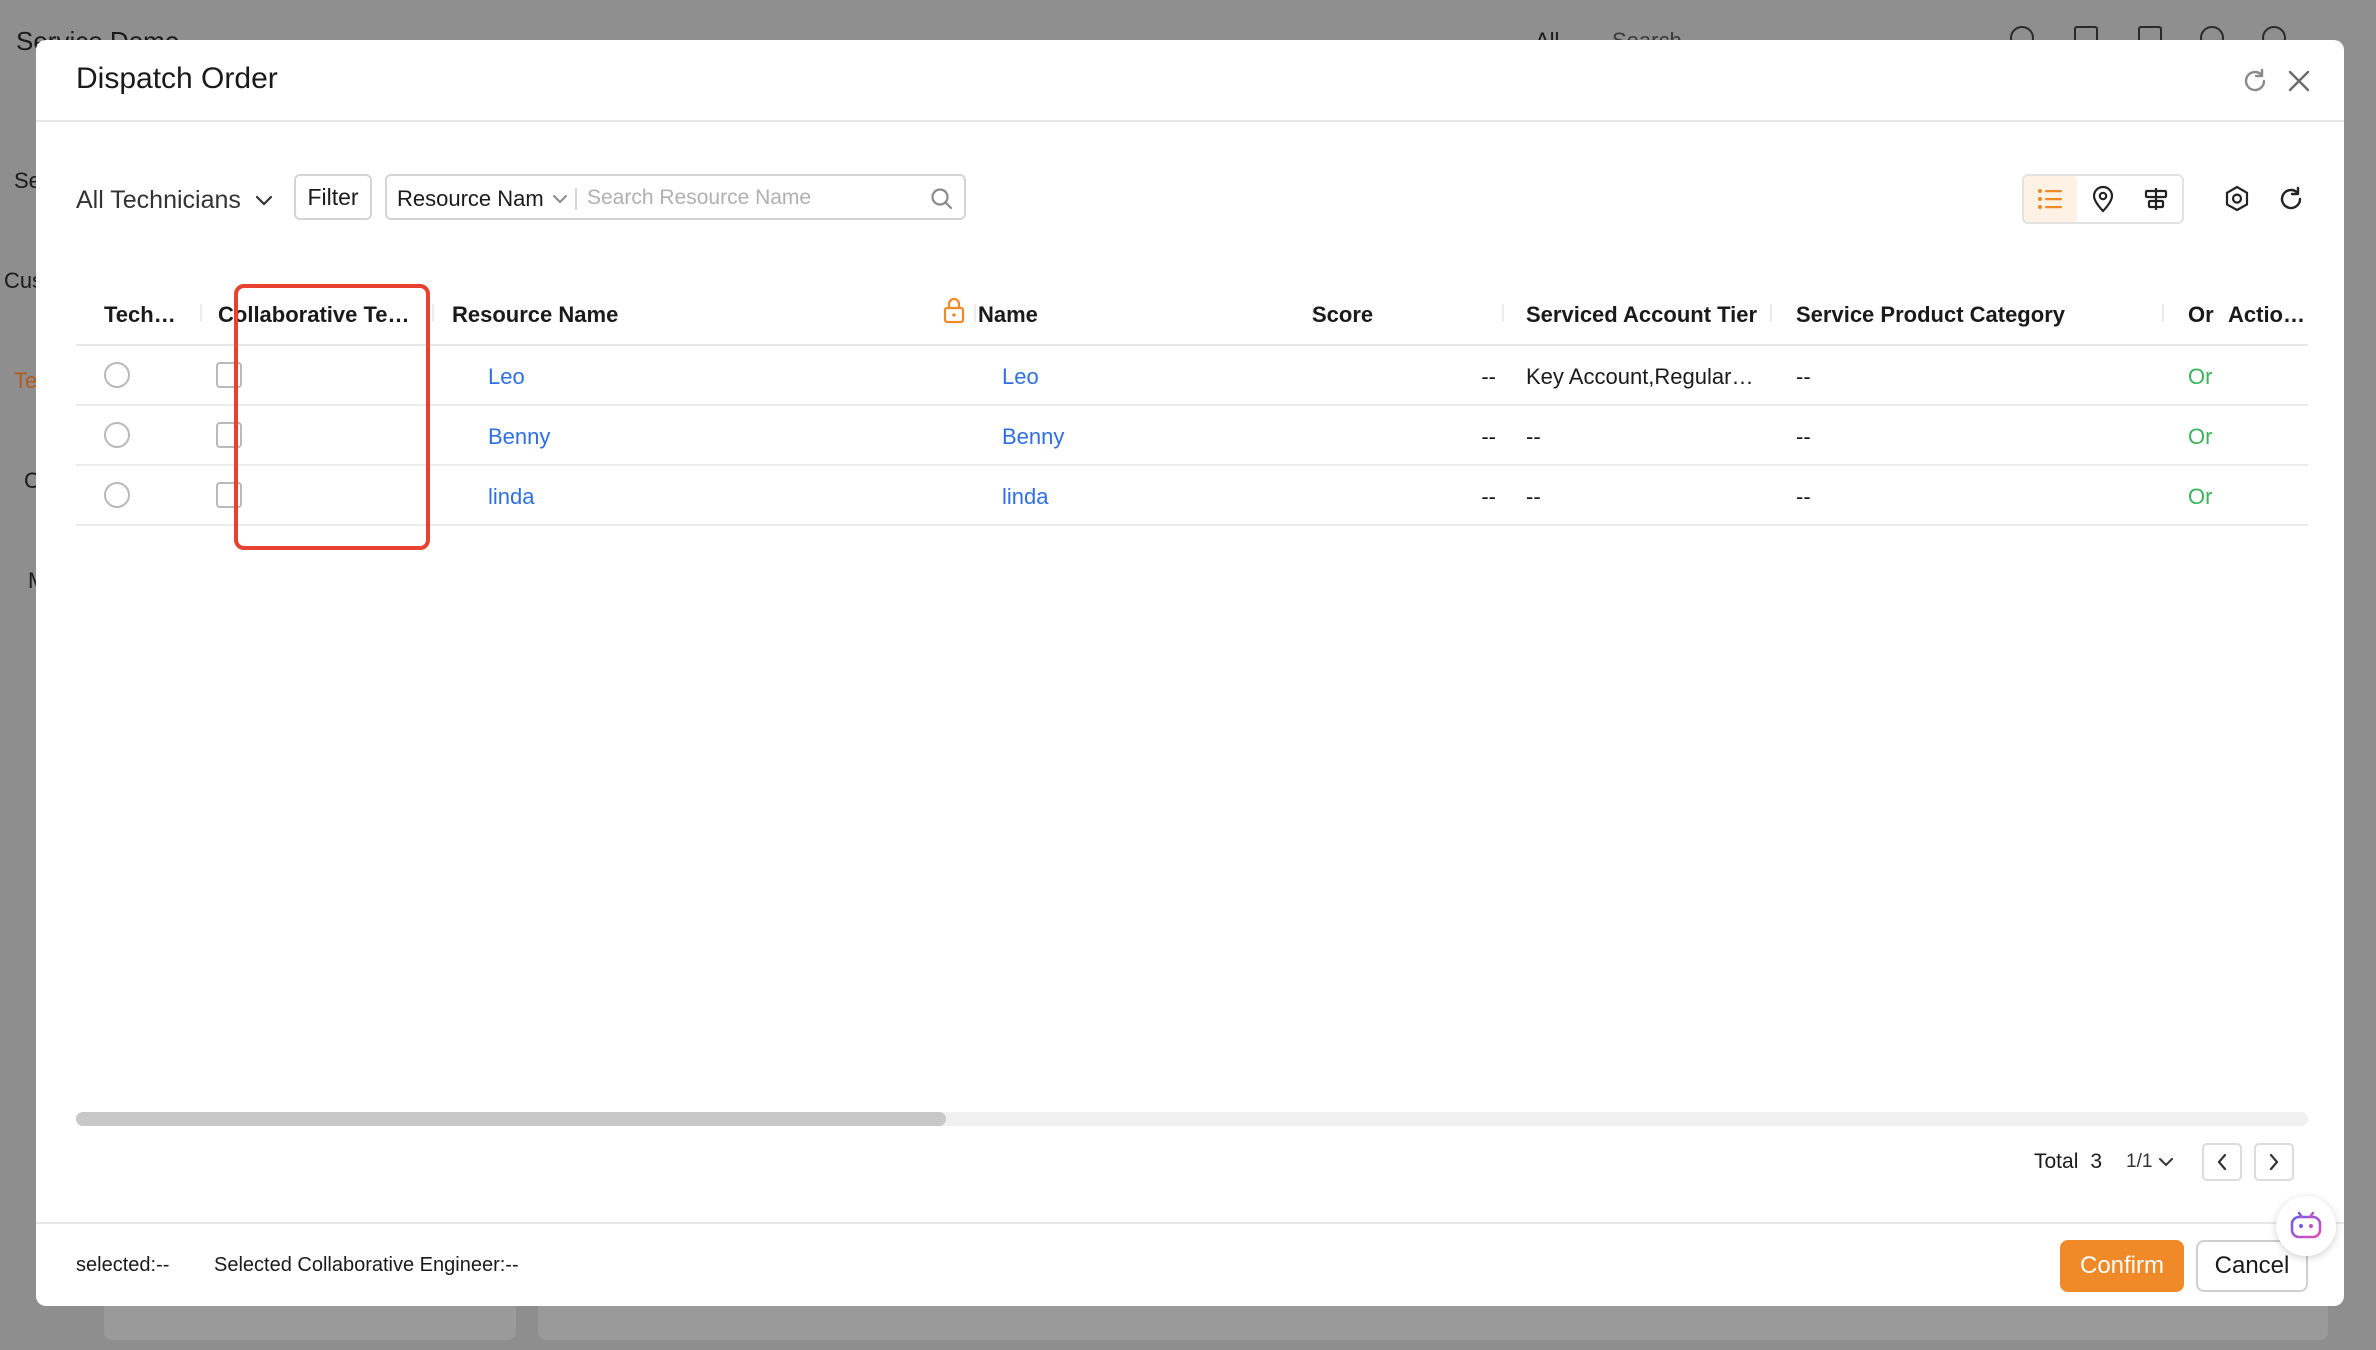  I want to click on list-view-icon, so click(2050, 199).